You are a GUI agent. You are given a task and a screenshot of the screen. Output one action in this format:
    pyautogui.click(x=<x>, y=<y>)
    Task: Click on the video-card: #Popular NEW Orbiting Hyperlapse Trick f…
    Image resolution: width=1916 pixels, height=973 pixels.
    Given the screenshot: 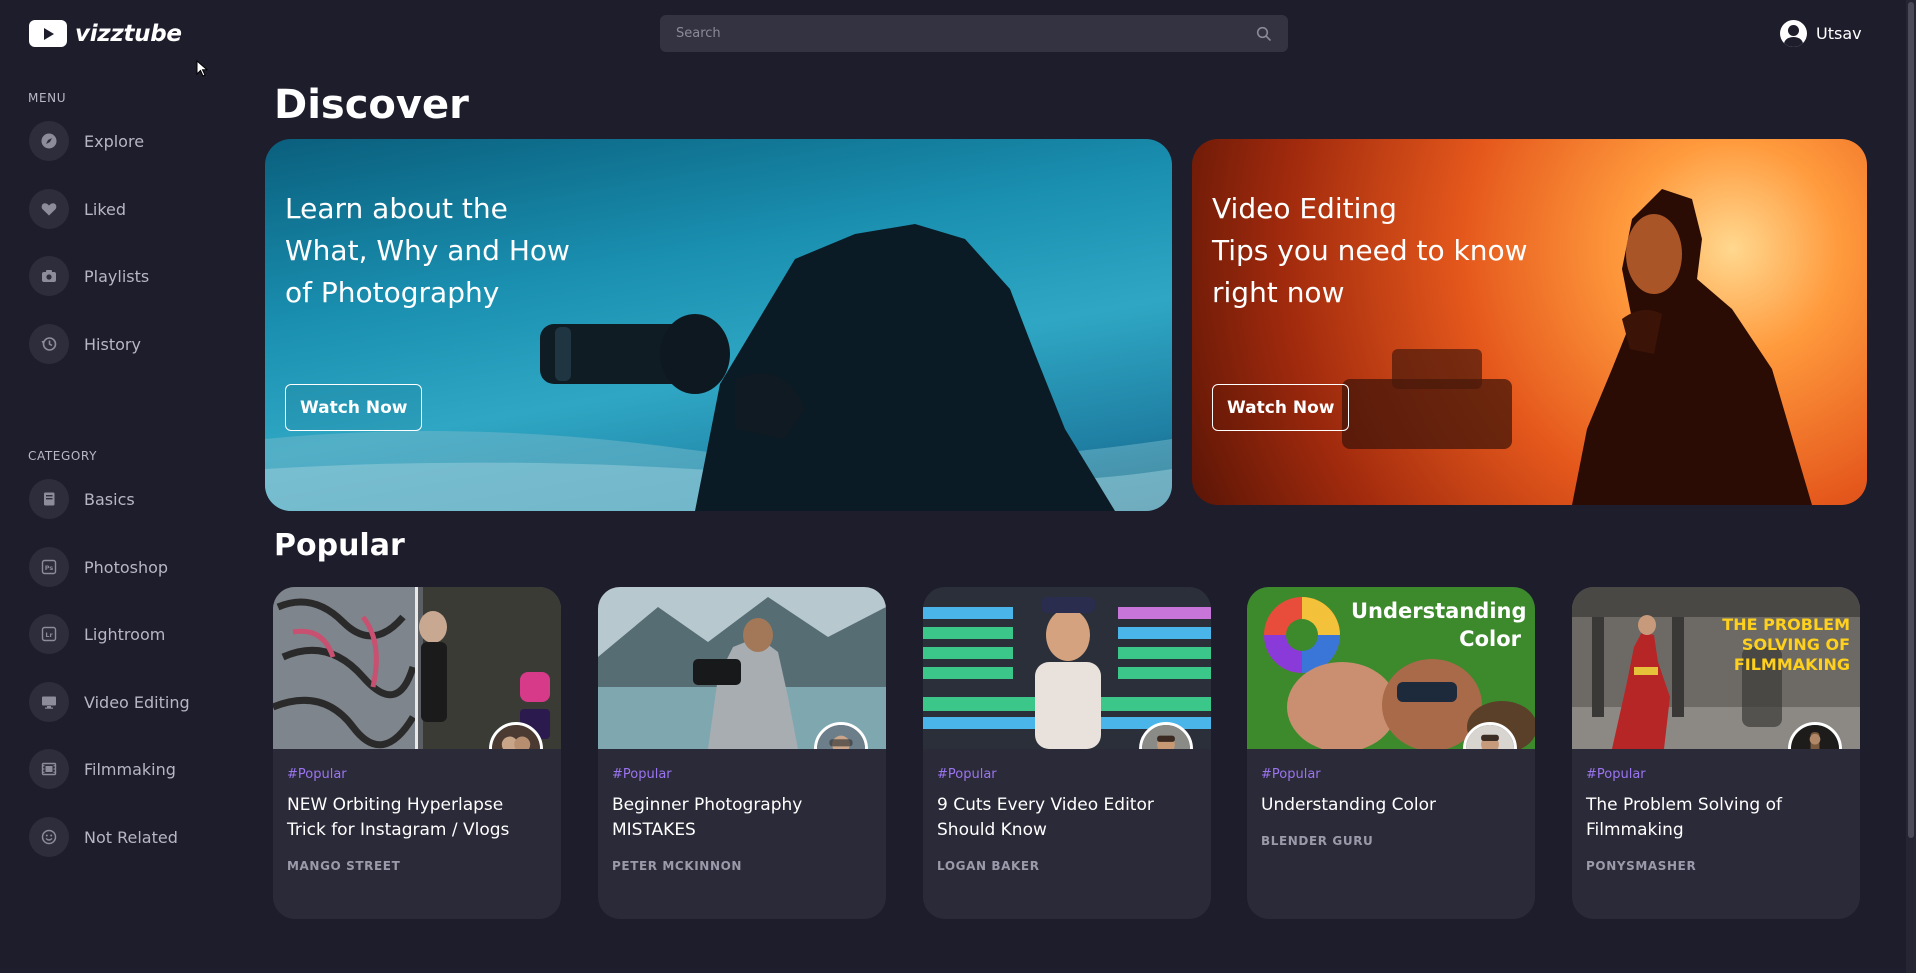 What is the action you would take?
    pyautogui.click(x=417, y=753)
    